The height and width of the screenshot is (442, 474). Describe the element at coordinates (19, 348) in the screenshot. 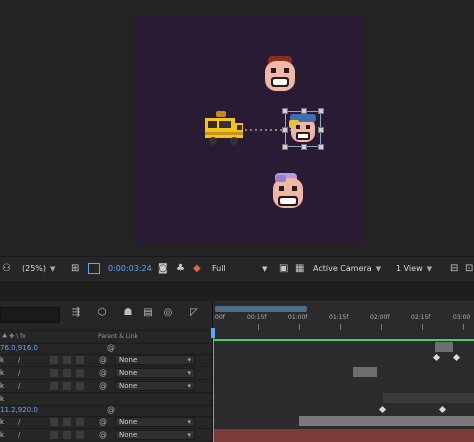

I see `position-value: 76.0,916.0` at that location.